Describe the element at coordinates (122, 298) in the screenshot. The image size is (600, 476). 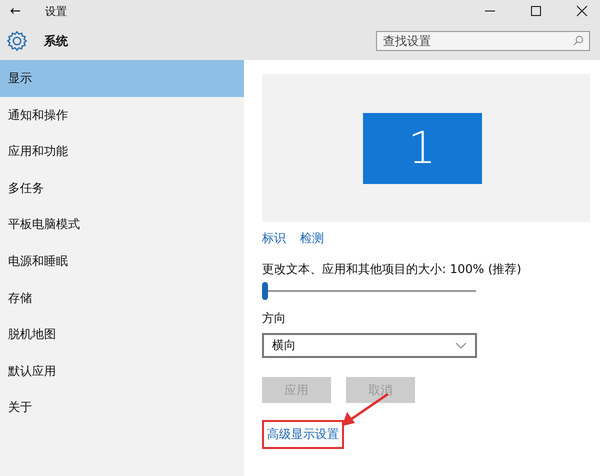
I see `sidebar-item: 存储` at that location.